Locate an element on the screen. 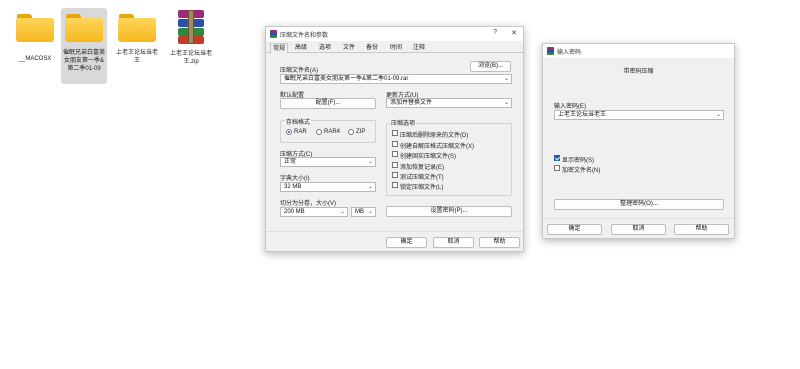 The image size is (800, 369). option-sfx-label: 创建自解压格式压缩文件(X) is located at coordinates (437, 147).